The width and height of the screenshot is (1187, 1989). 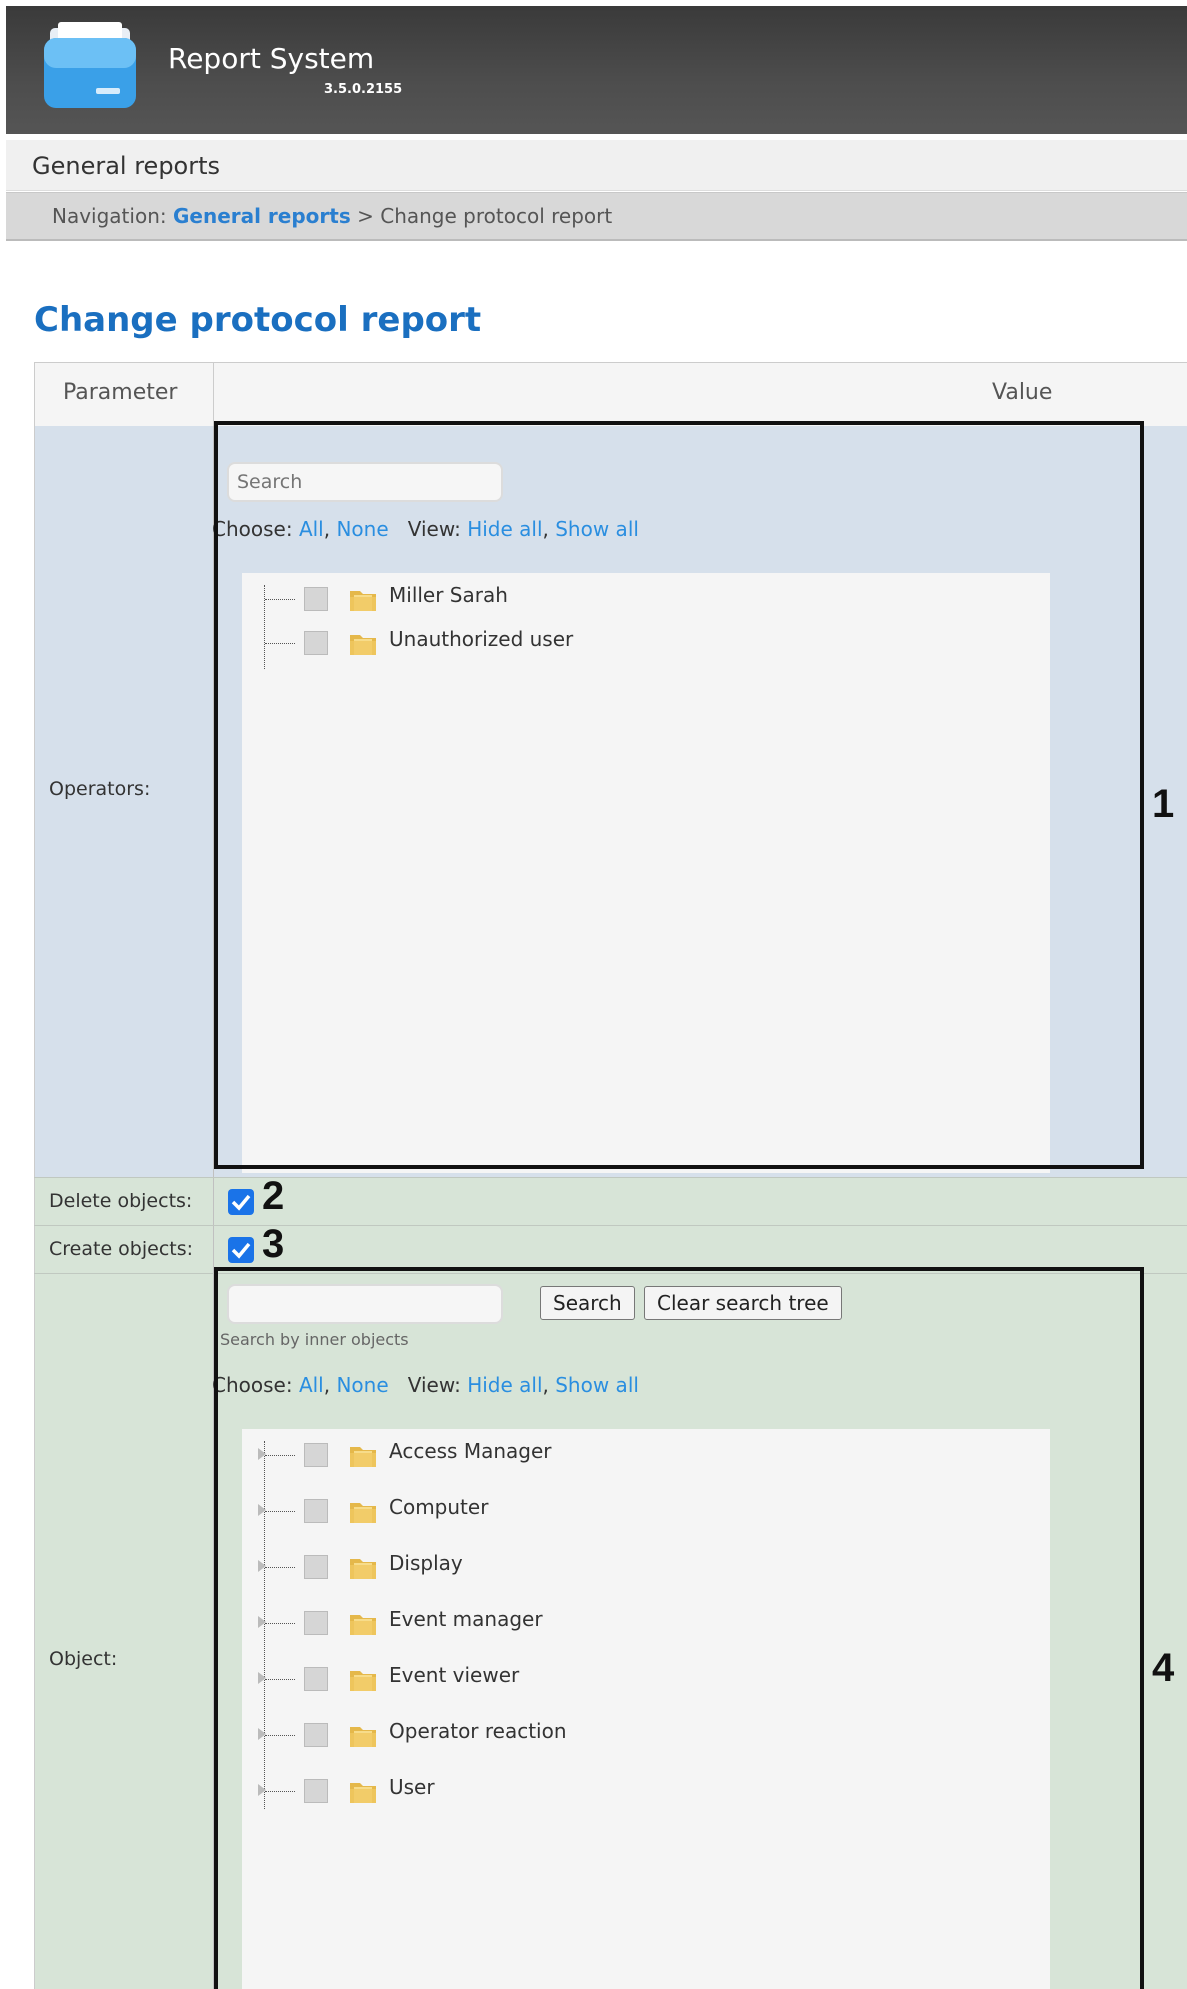 I want to click on header-value: Value, so click(x=1022, y=392).